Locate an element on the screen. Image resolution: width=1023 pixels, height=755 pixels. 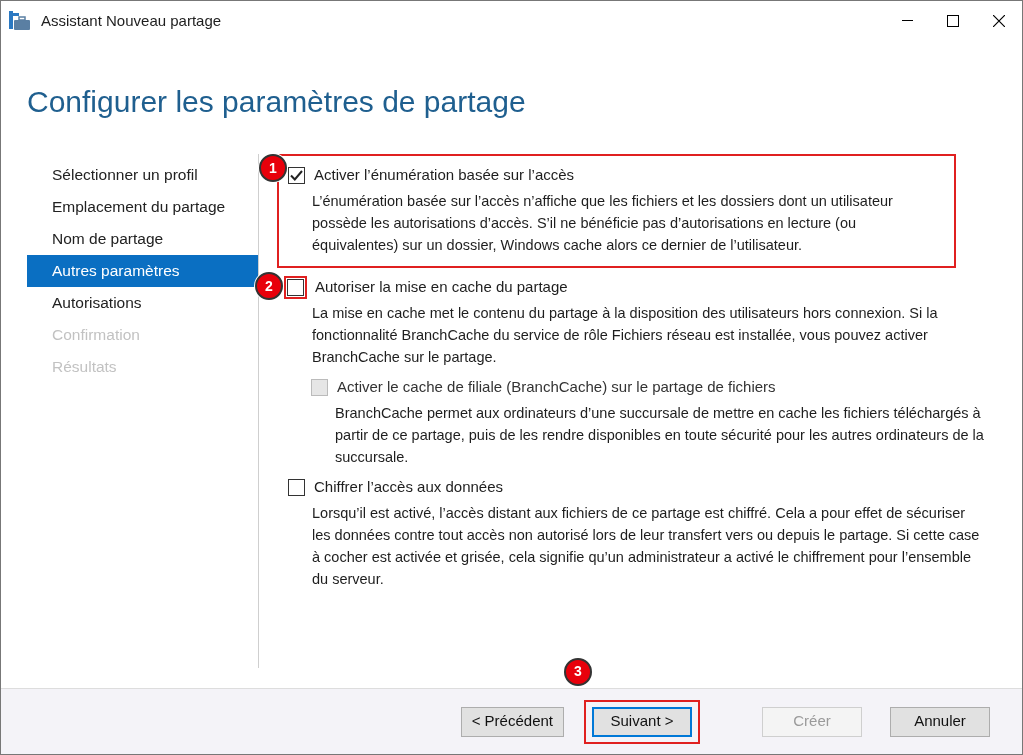
option-description: BranchCache permet aux ordinateurs d’une succursale de mettre en cache les fichiers téléchargés à partir de ce partage, puis de les rendre disponibles en toute sécurité pour les autres ordinateurs de la succursale. is located at coordinates (660, 435).